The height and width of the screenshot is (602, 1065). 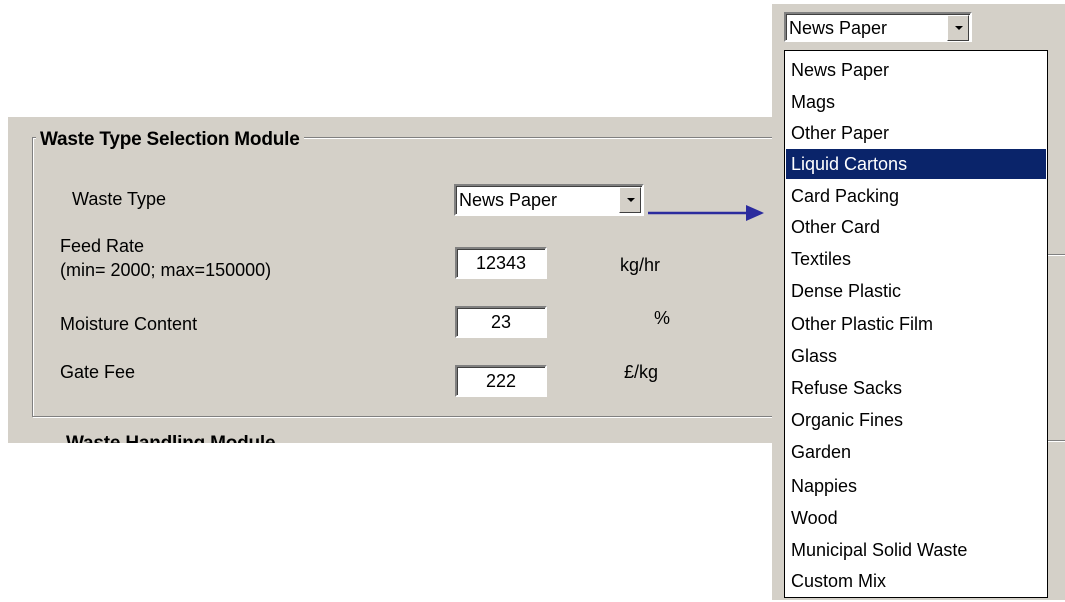 I want to click on feed-rate-label: Feed Rate, so click(x=102, y=246).